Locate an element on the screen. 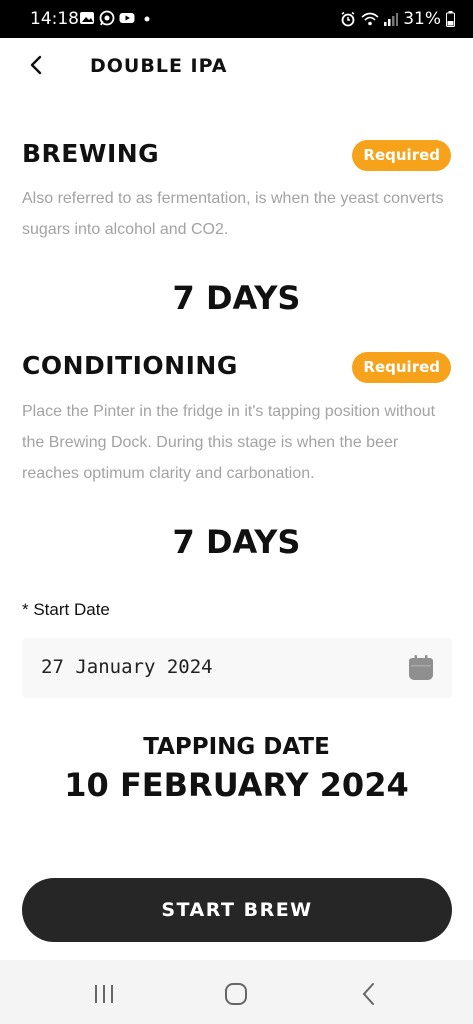 This screenshot has height=1024, width=473. page-title: DOUBLE IPA is located at coordinates (159, 66).